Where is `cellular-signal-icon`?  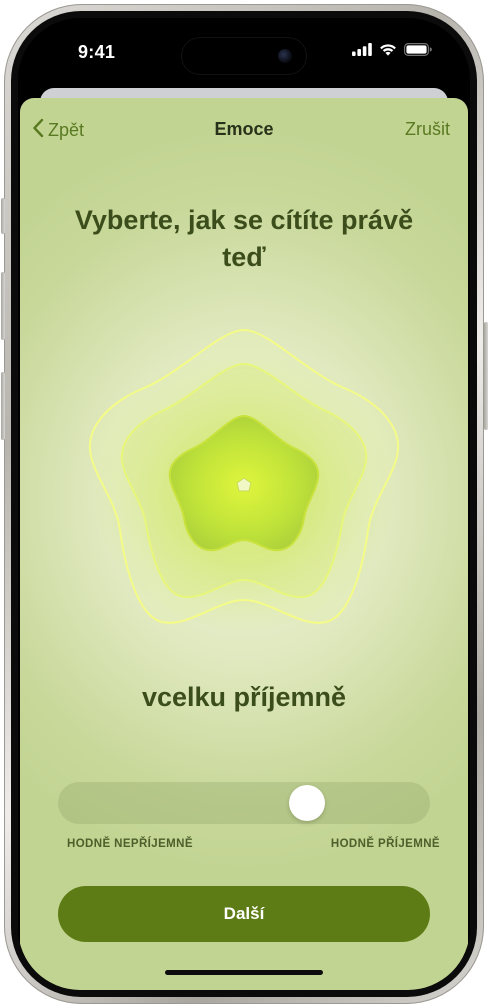 cellular-signal-icon is located at coordinates (362, 52).